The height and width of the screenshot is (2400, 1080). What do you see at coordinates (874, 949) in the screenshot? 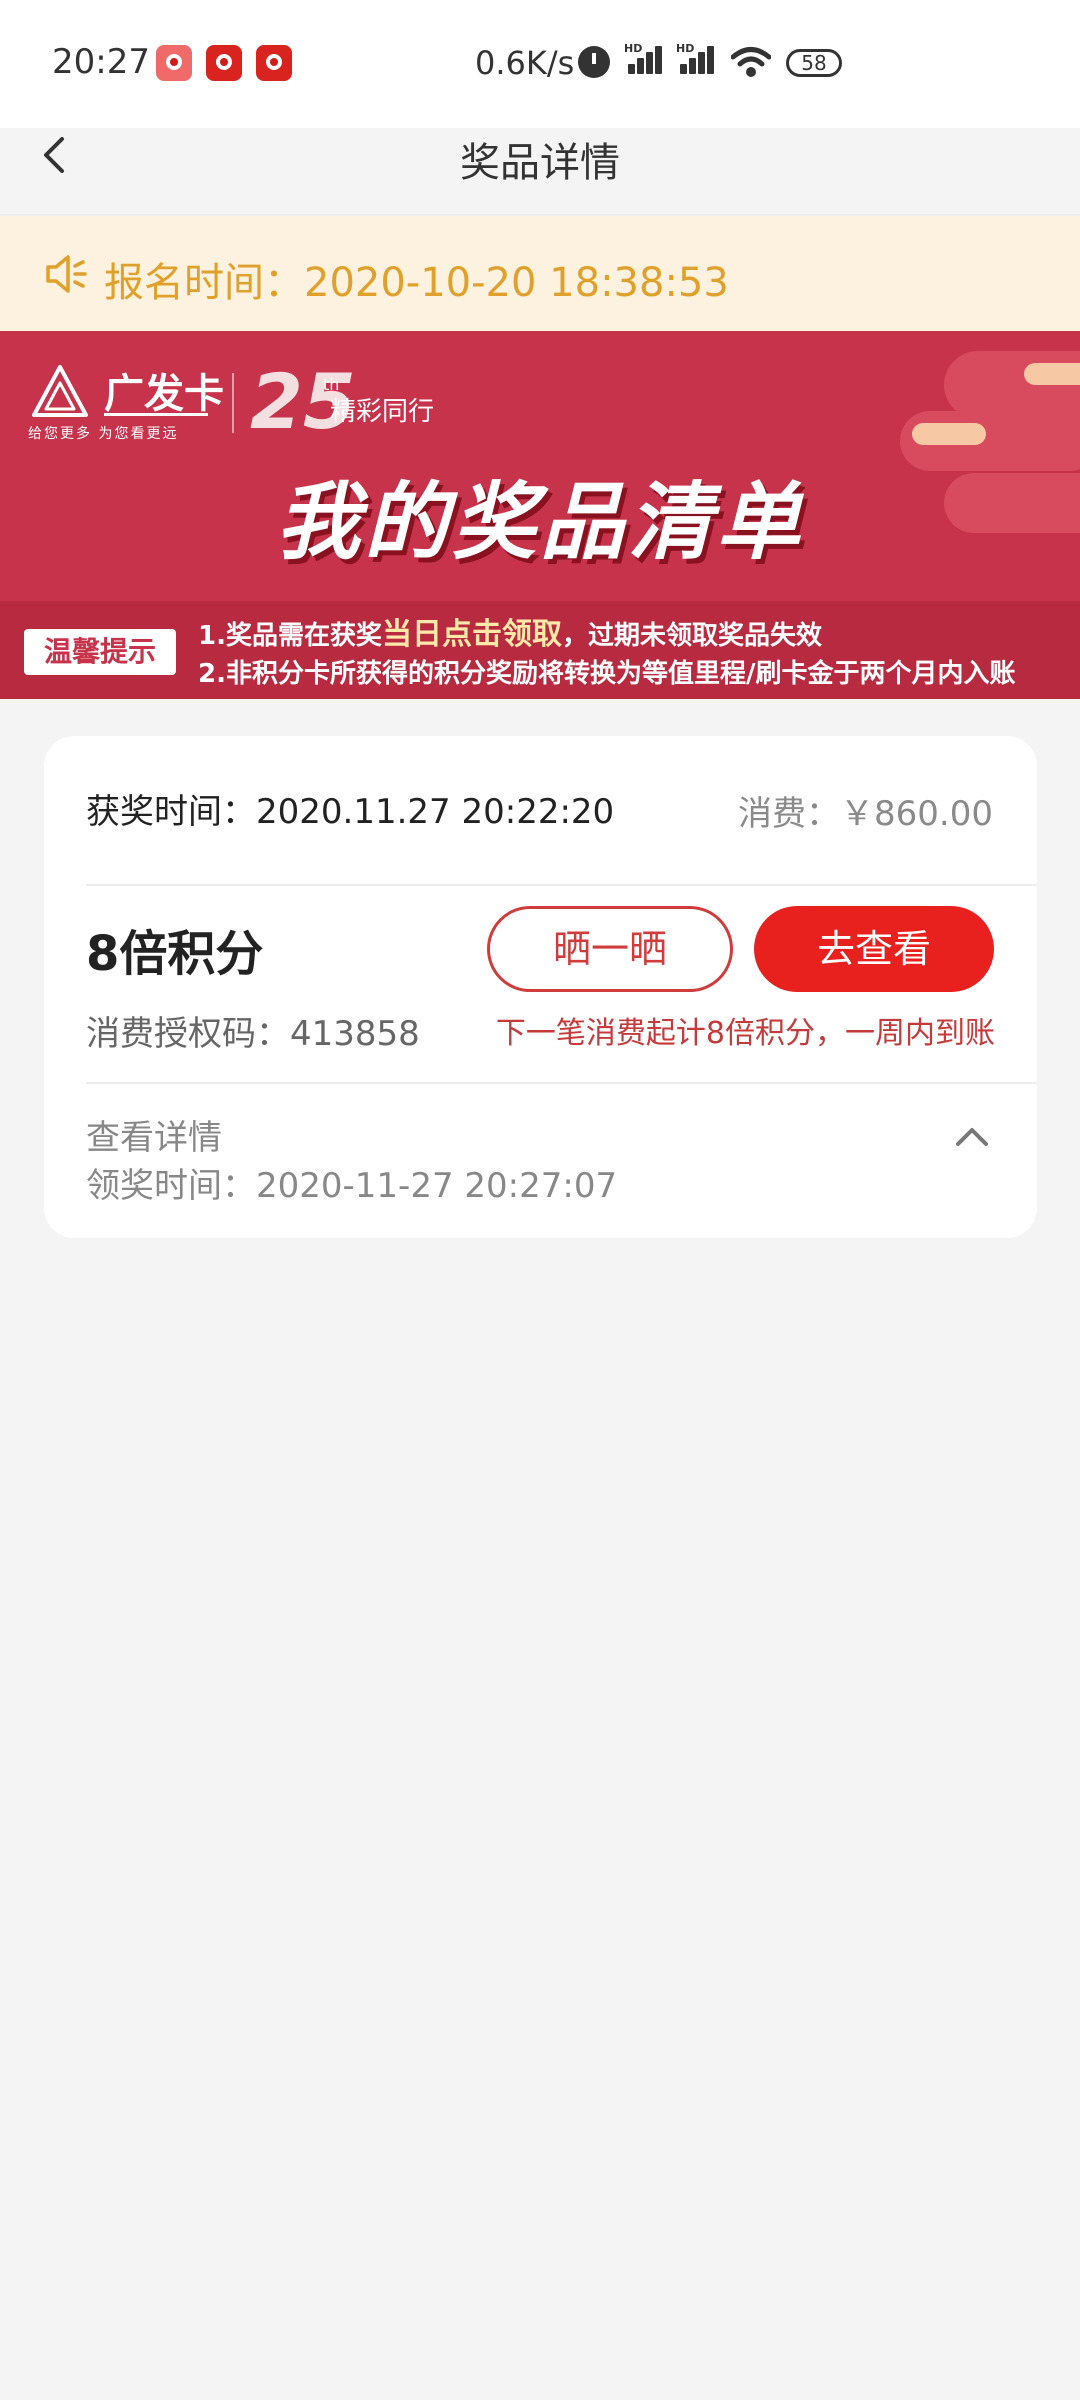
I see `view-button: 去查看` at bounding box center [874, 949].